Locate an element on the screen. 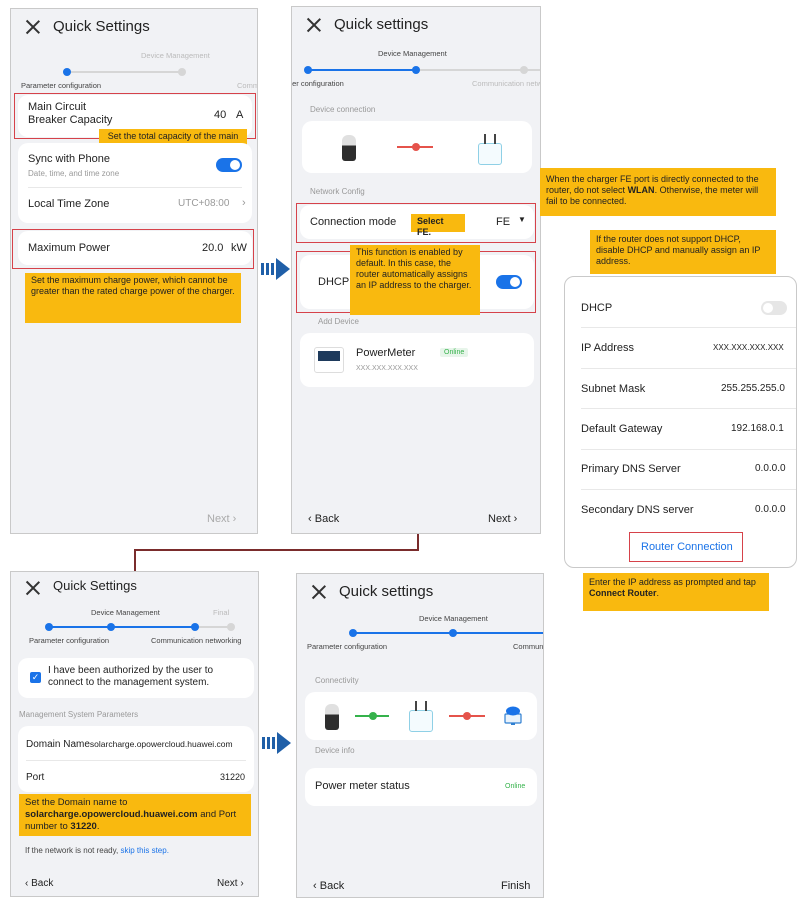 This screenshot has width=797, height=899. meter-address: XXX.XXX.XXX.XXX is located at coordinates (387, 368).